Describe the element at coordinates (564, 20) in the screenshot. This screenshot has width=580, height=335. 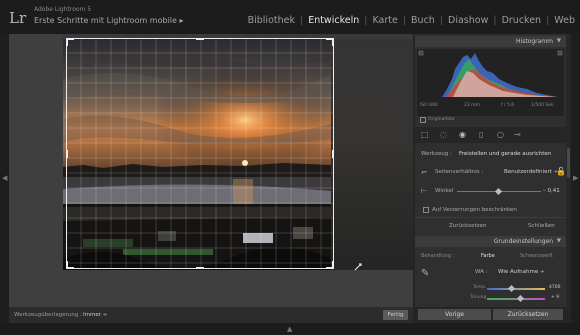
I see `module-web: Web` at that location.